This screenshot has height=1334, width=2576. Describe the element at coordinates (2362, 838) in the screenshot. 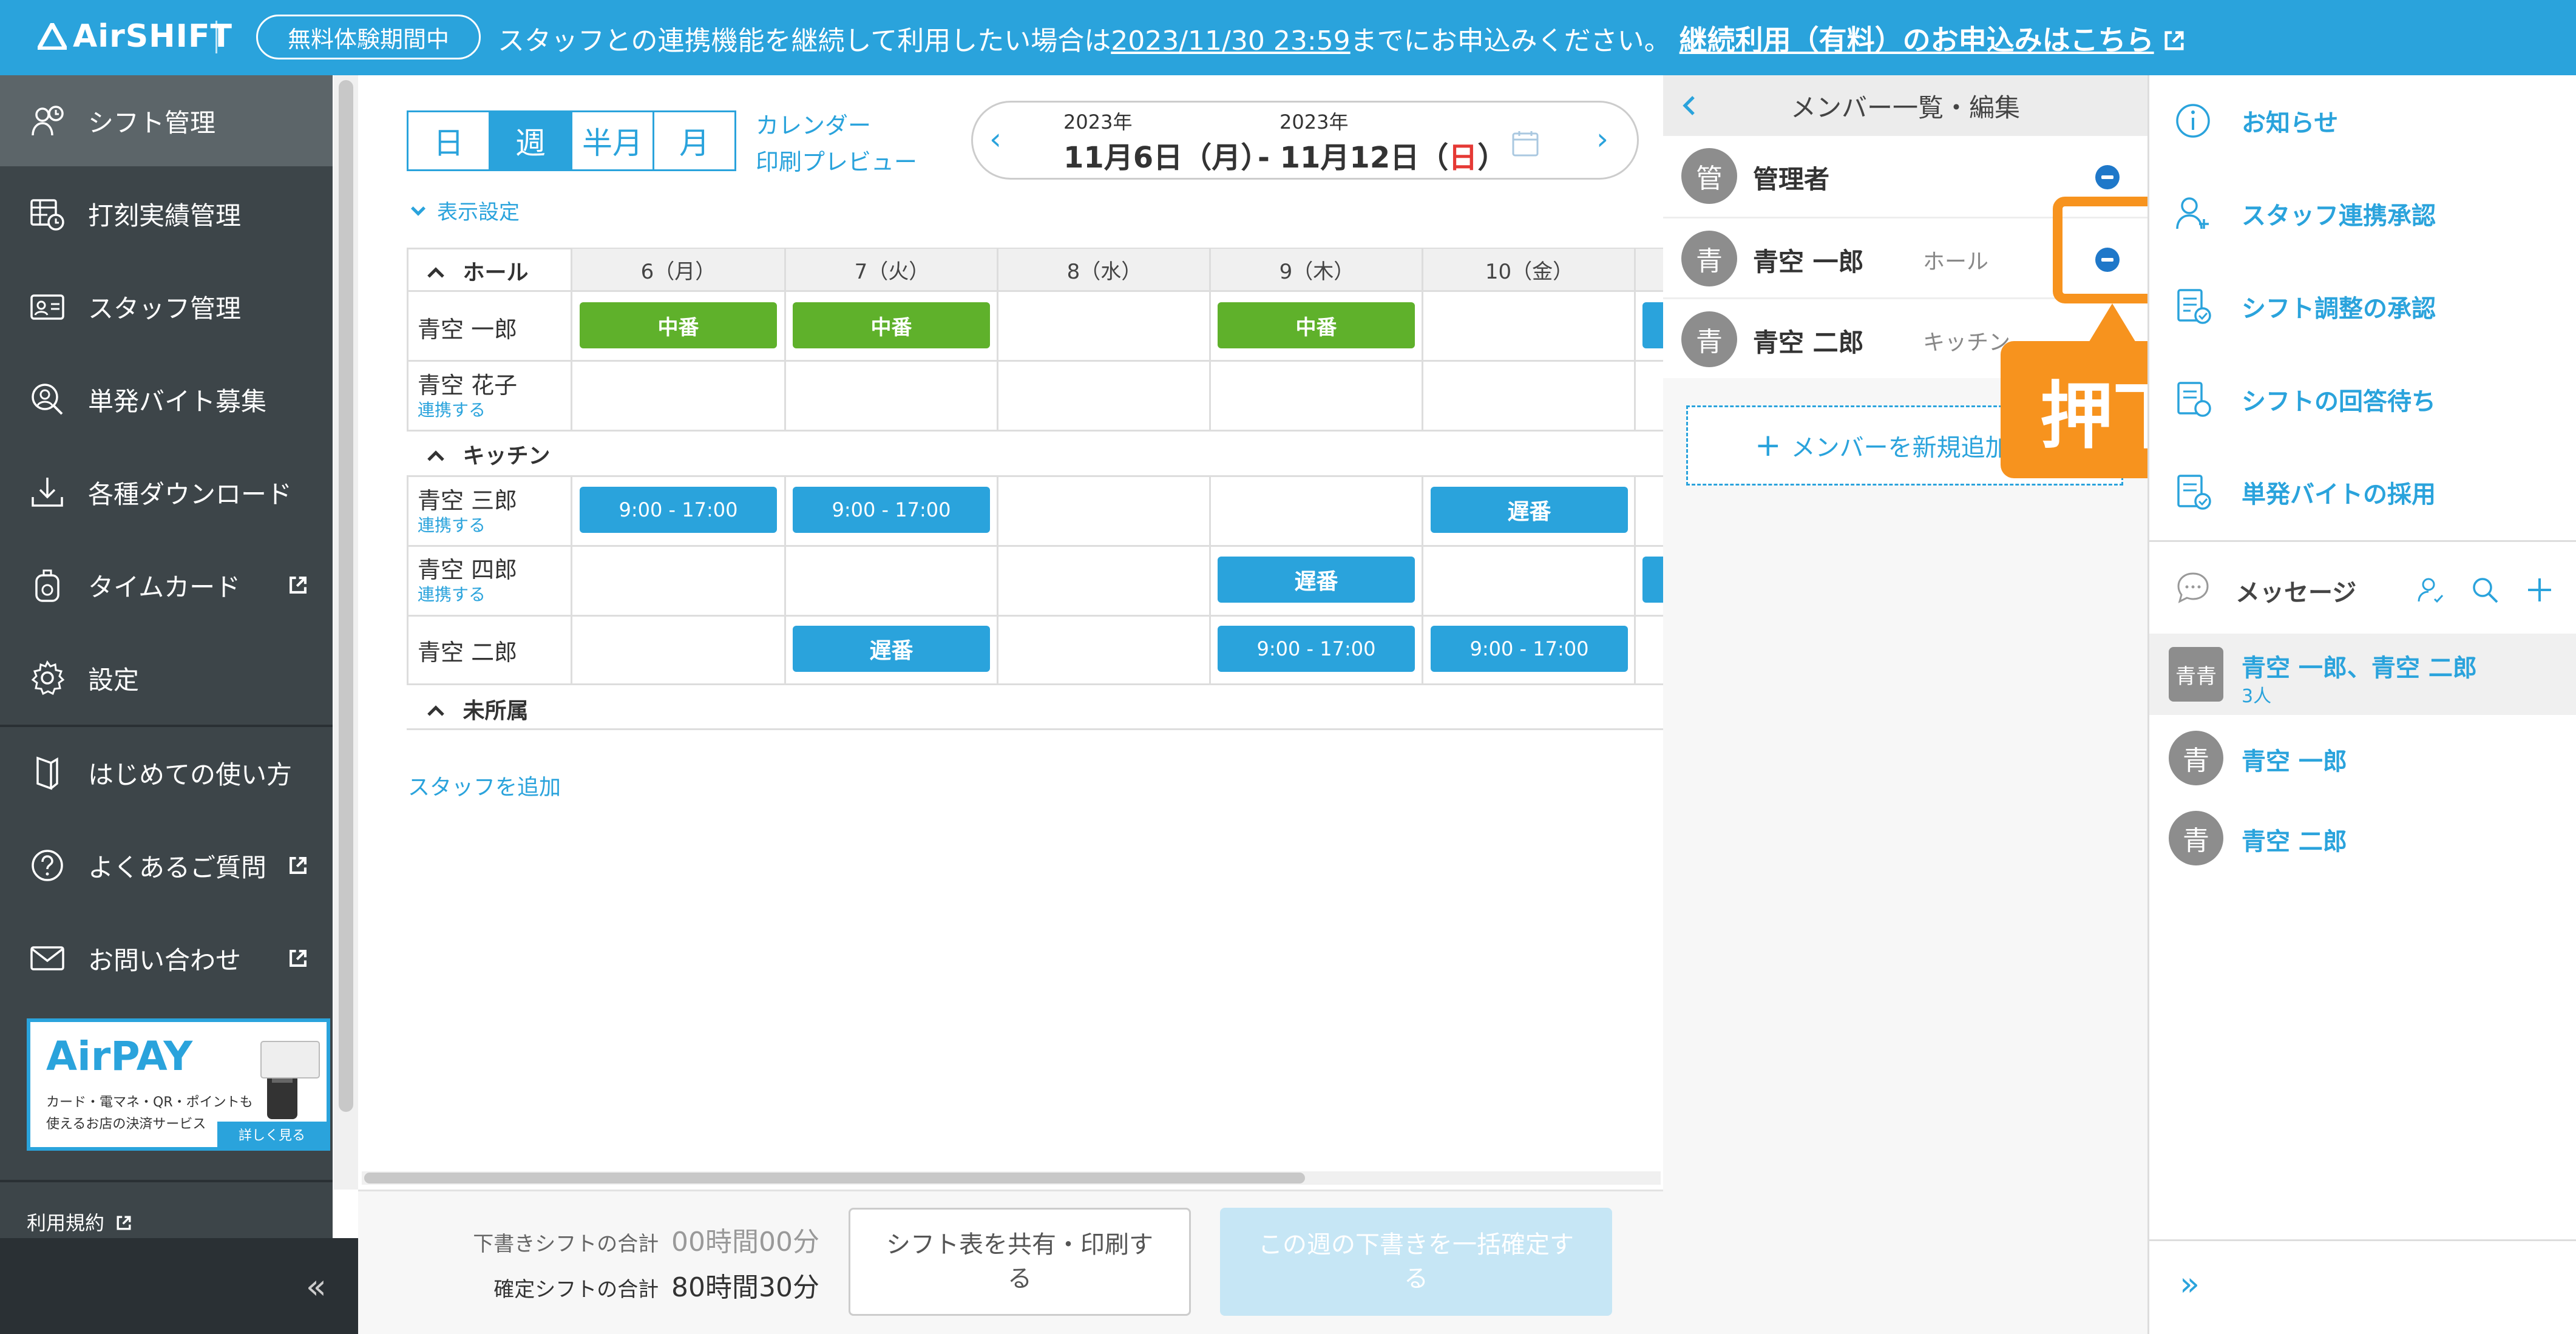

I see `message-thread: 青 青空 二郎` at that location.